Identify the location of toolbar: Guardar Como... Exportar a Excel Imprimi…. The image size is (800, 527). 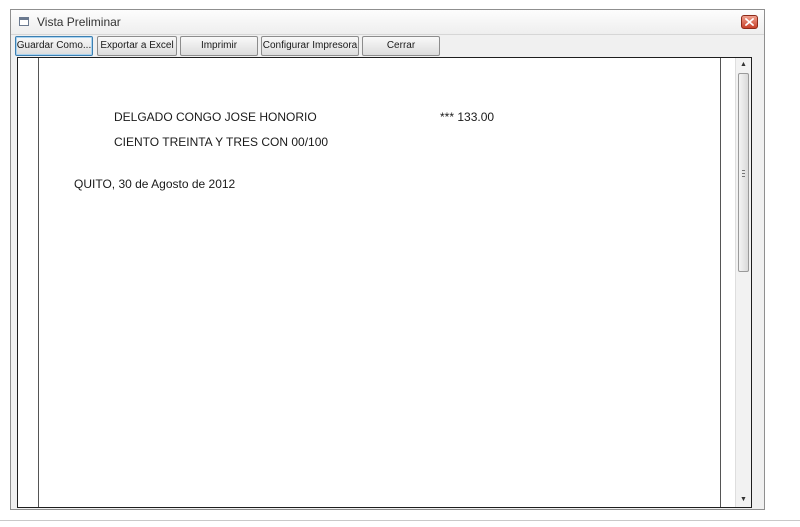
(387, 45).